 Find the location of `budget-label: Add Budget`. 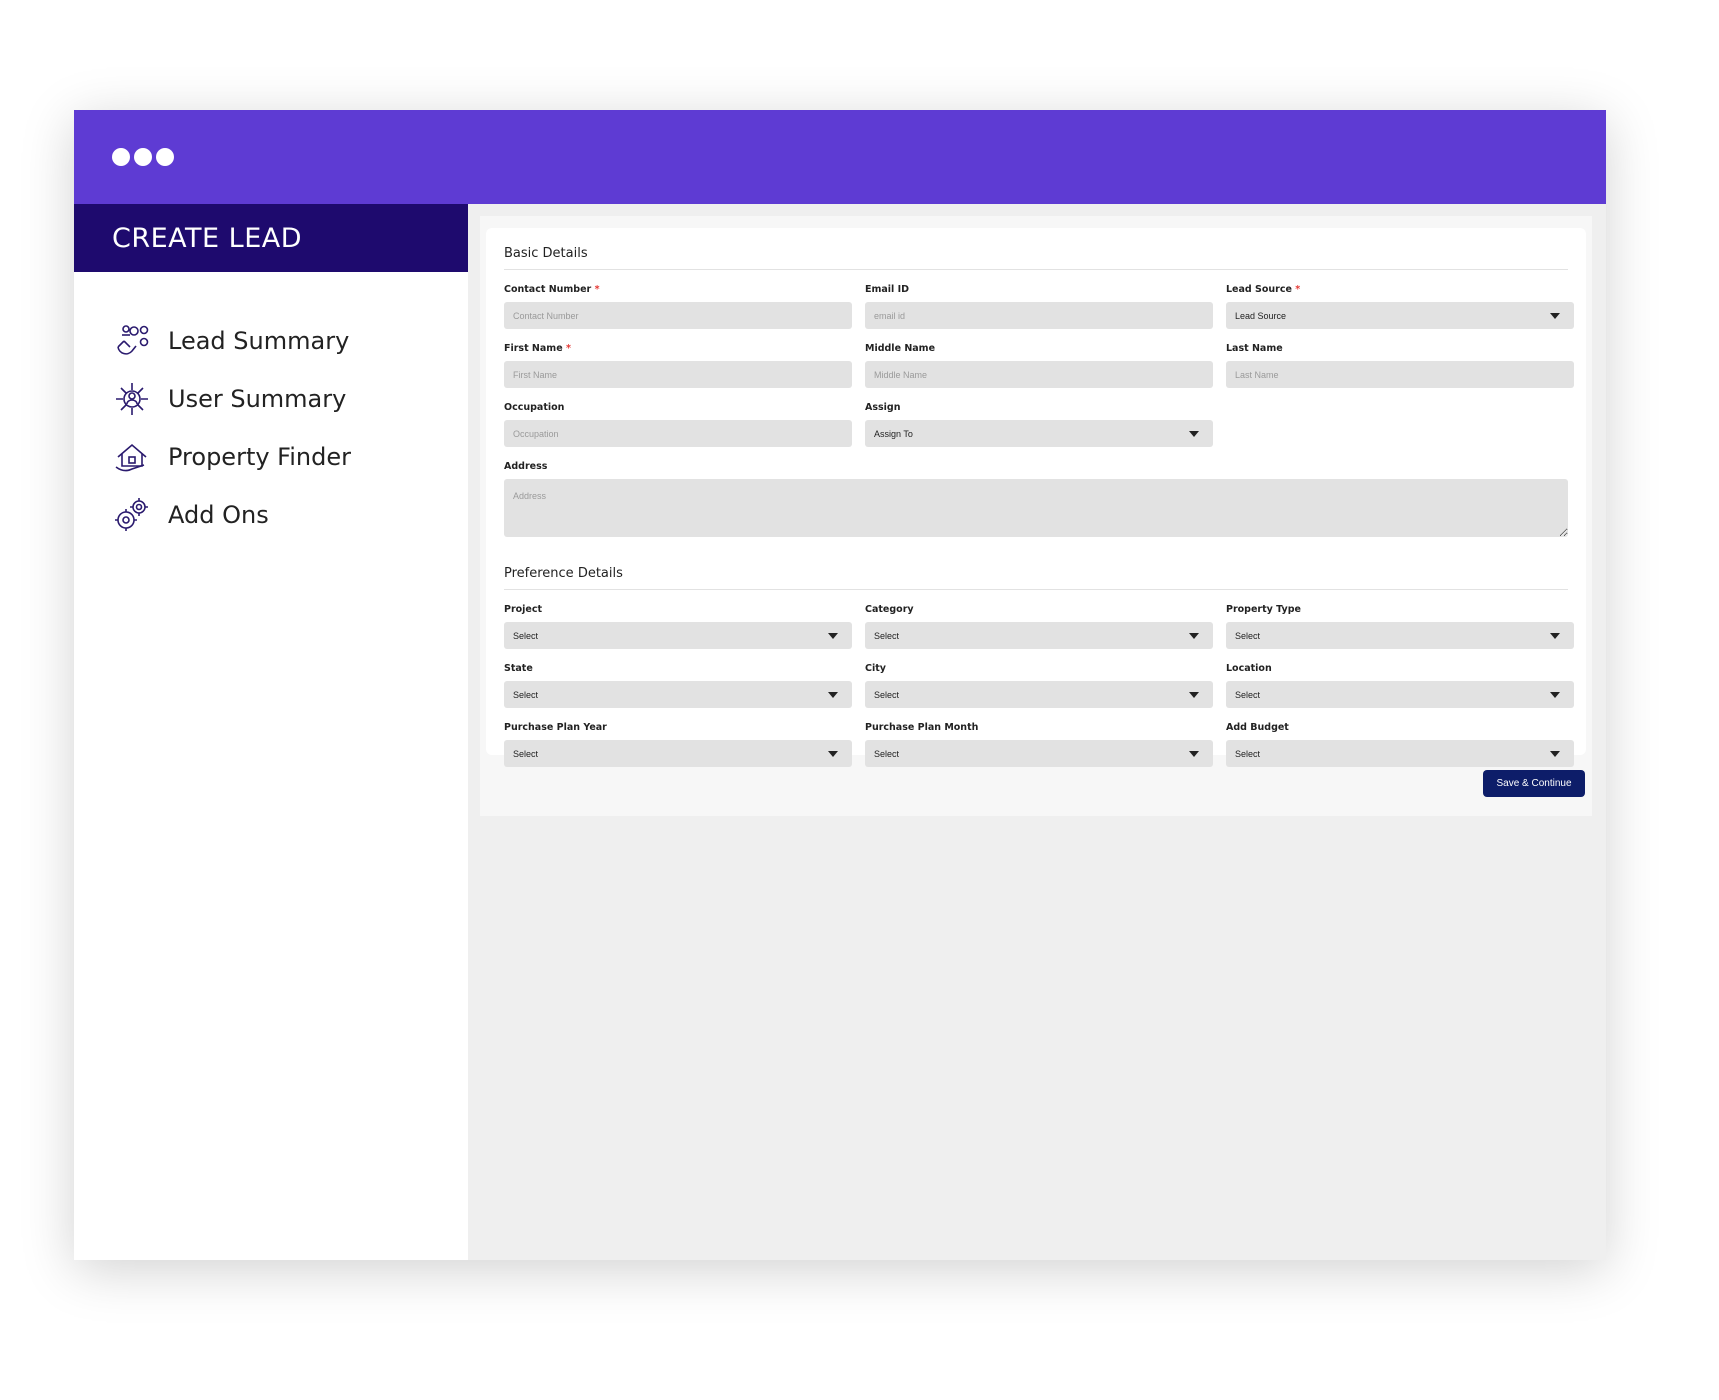

budget-label: Add Budget is located at coordinates (1257, 727).